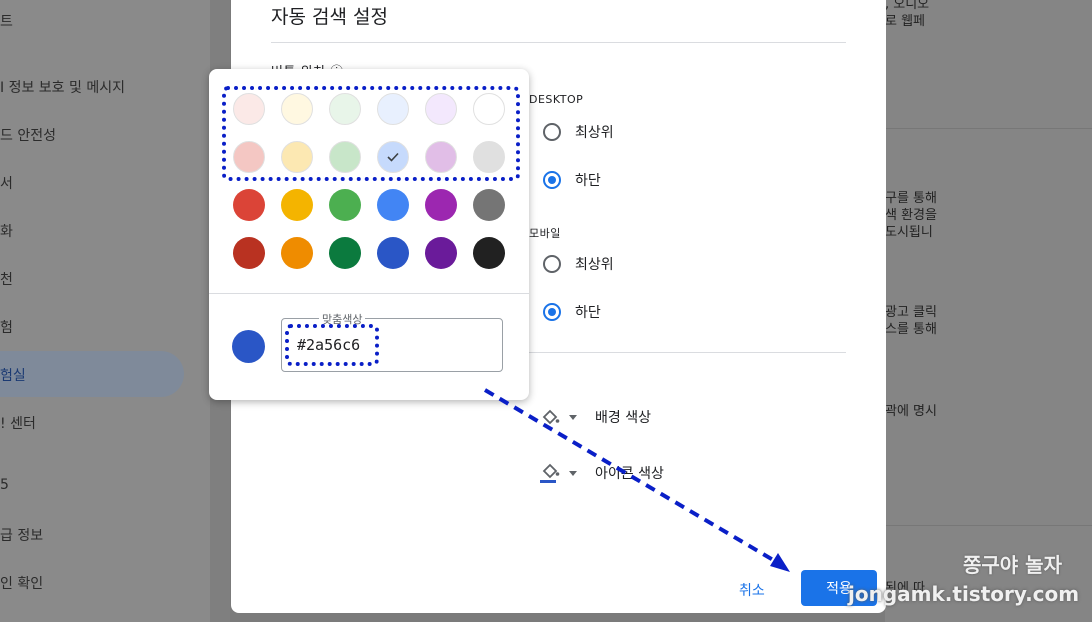 The width and height of the screenshot is (1092, 622). I want to click on watermark-url: jongamk.tistory.com, so click(964, 594).